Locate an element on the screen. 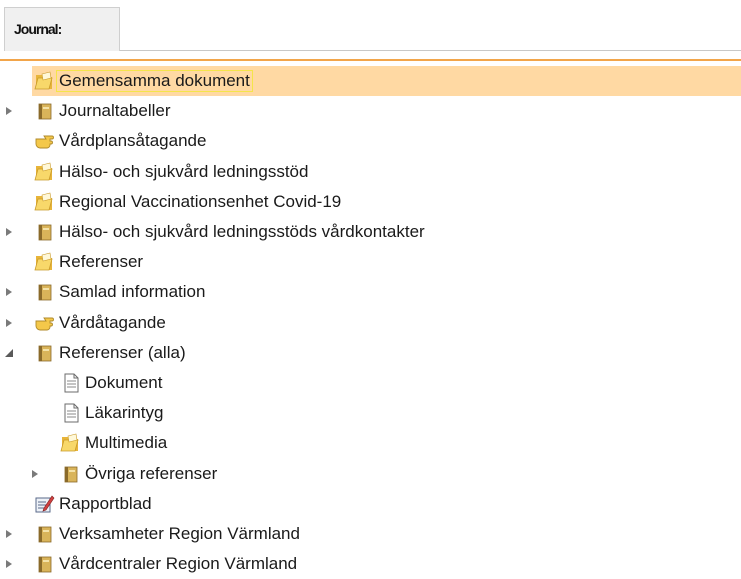  tree-item-label: Referenser is located at coordinates (101, 262).